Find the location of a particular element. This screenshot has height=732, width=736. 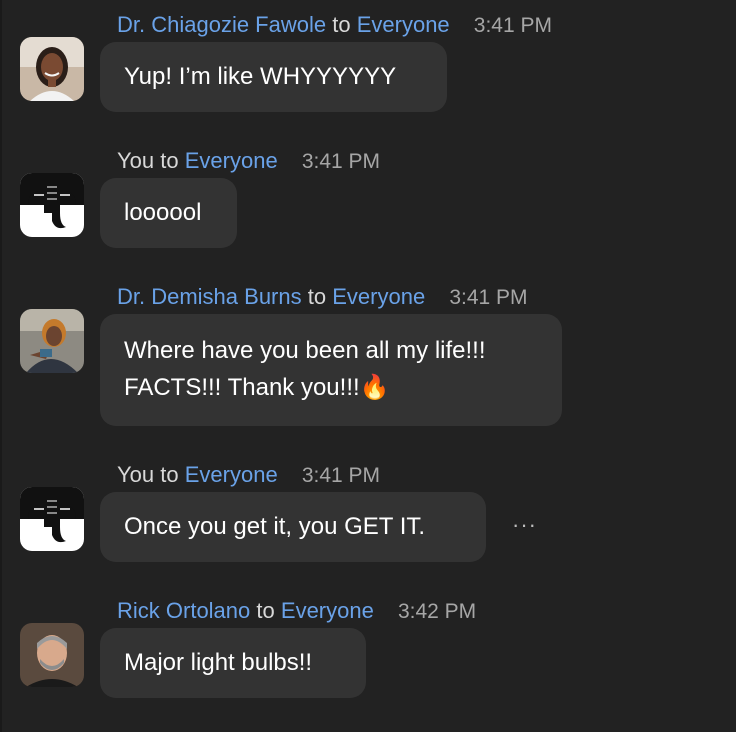

ellipsis-icon: ··· is located at coordinates (524, 524).